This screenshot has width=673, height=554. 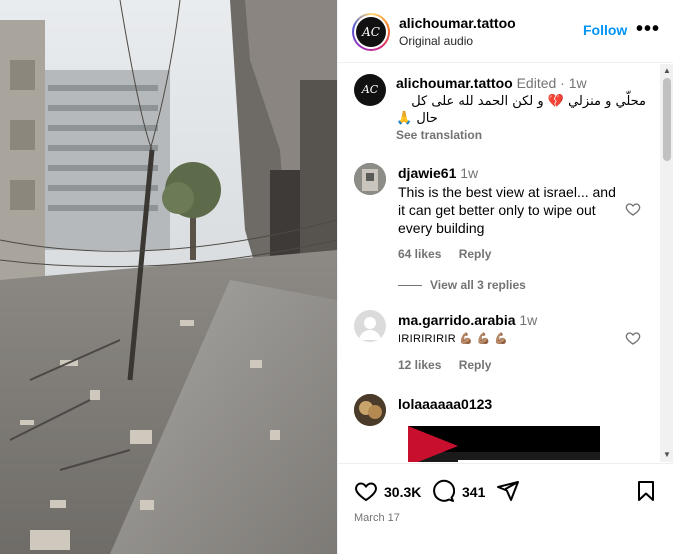 What do you see at coordinates (667, 119) in the screenshot?
I see `scrollbar-thumb` at bounding box center [667, 119].